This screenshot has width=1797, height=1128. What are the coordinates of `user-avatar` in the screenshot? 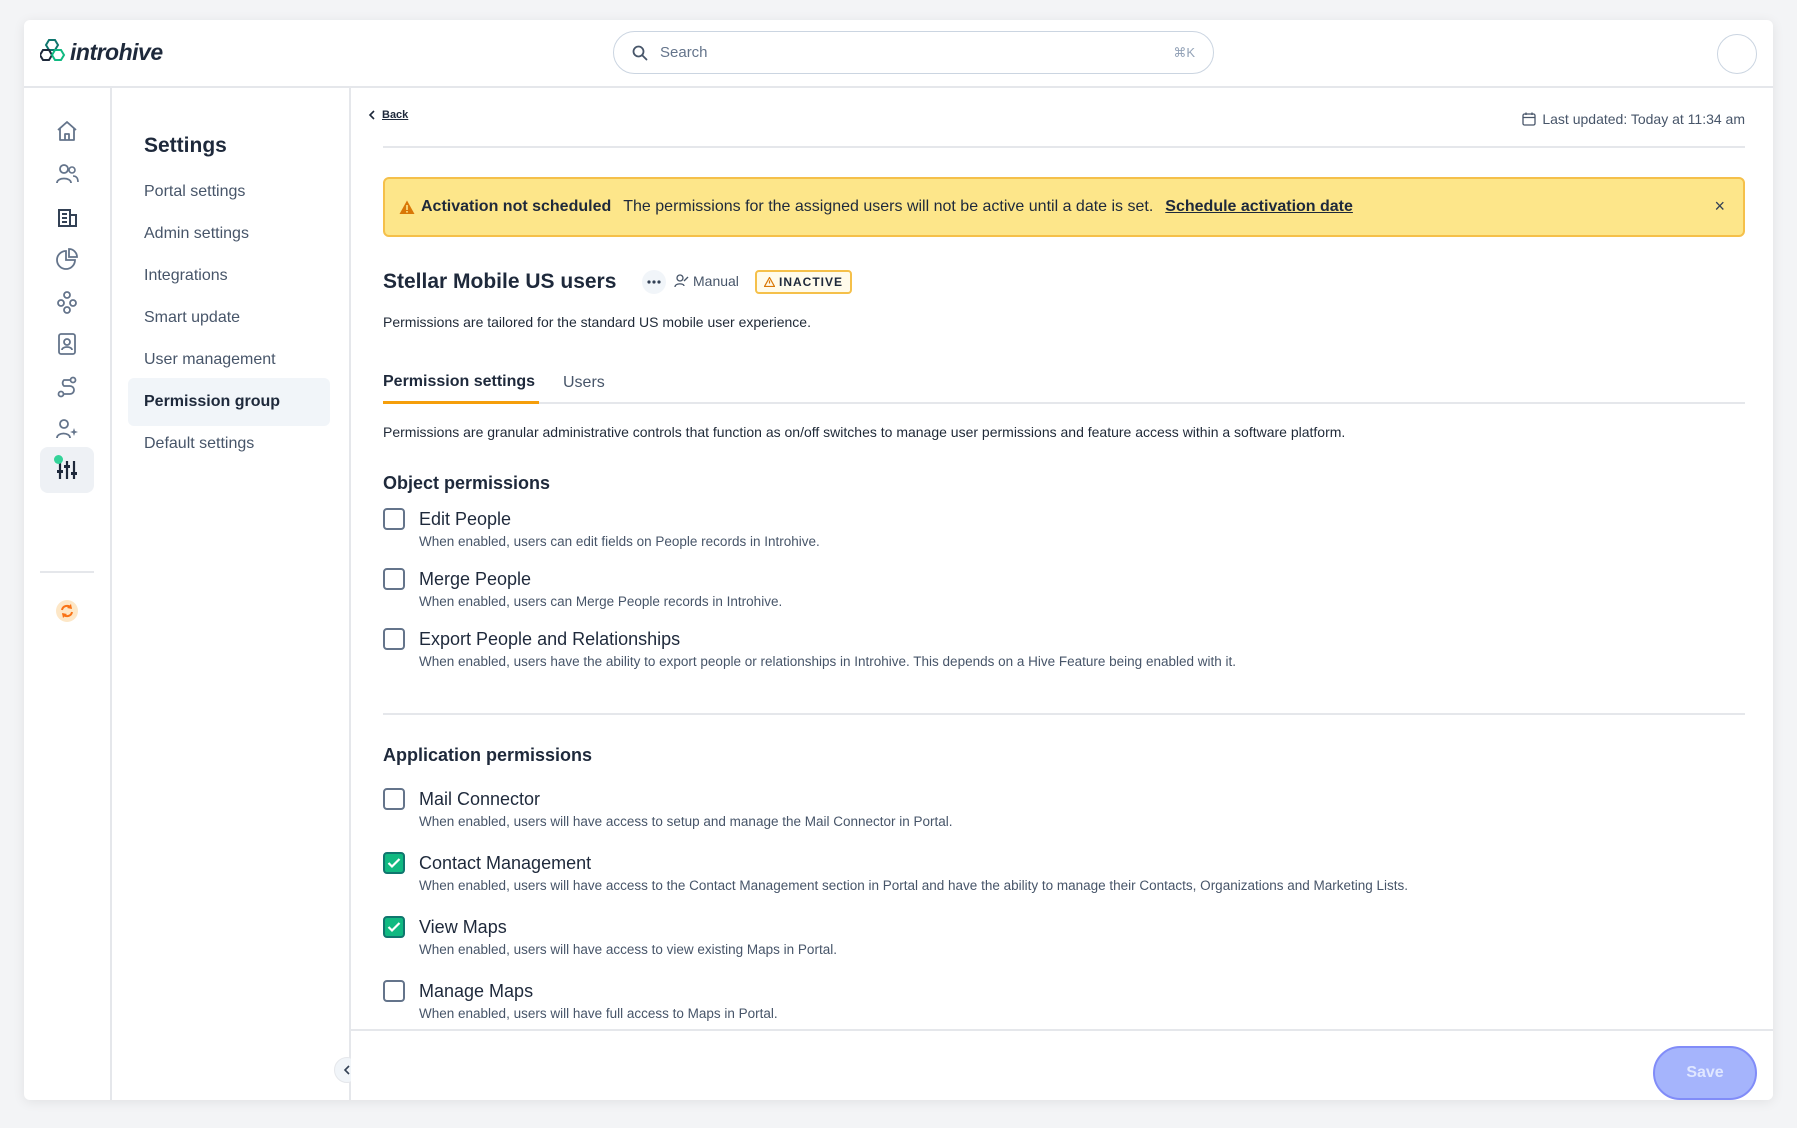 It's located at (1737, 54).